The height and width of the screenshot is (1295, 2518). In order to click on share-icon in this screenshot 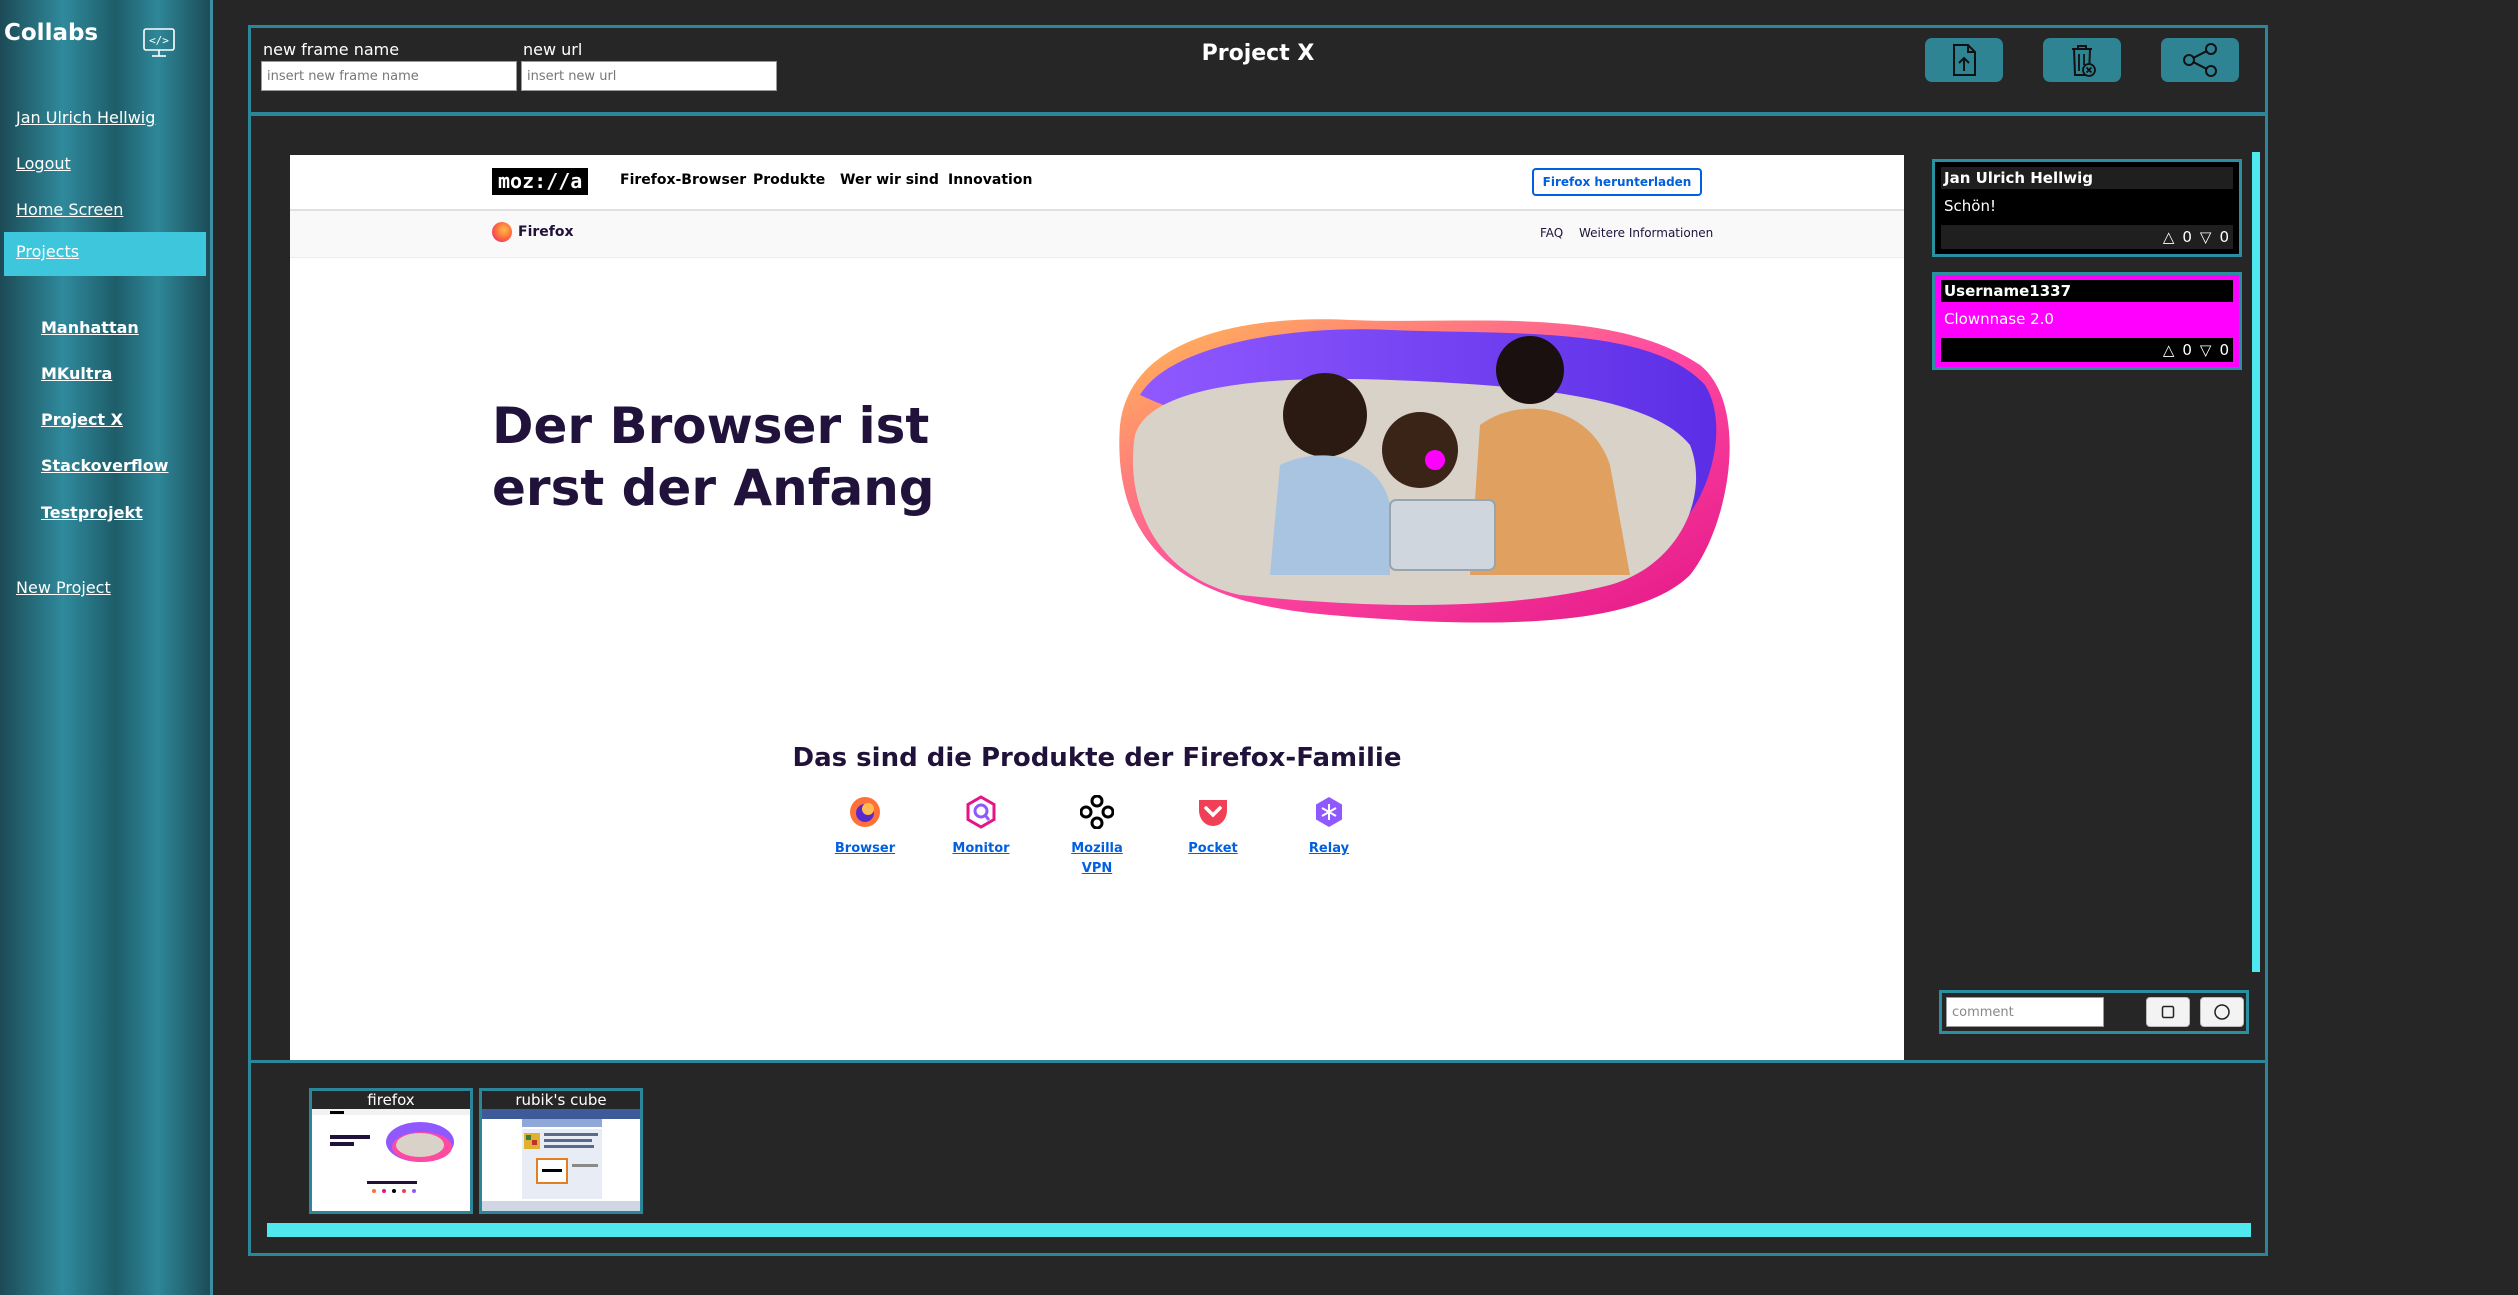, I will do `click(2200, 60)`.